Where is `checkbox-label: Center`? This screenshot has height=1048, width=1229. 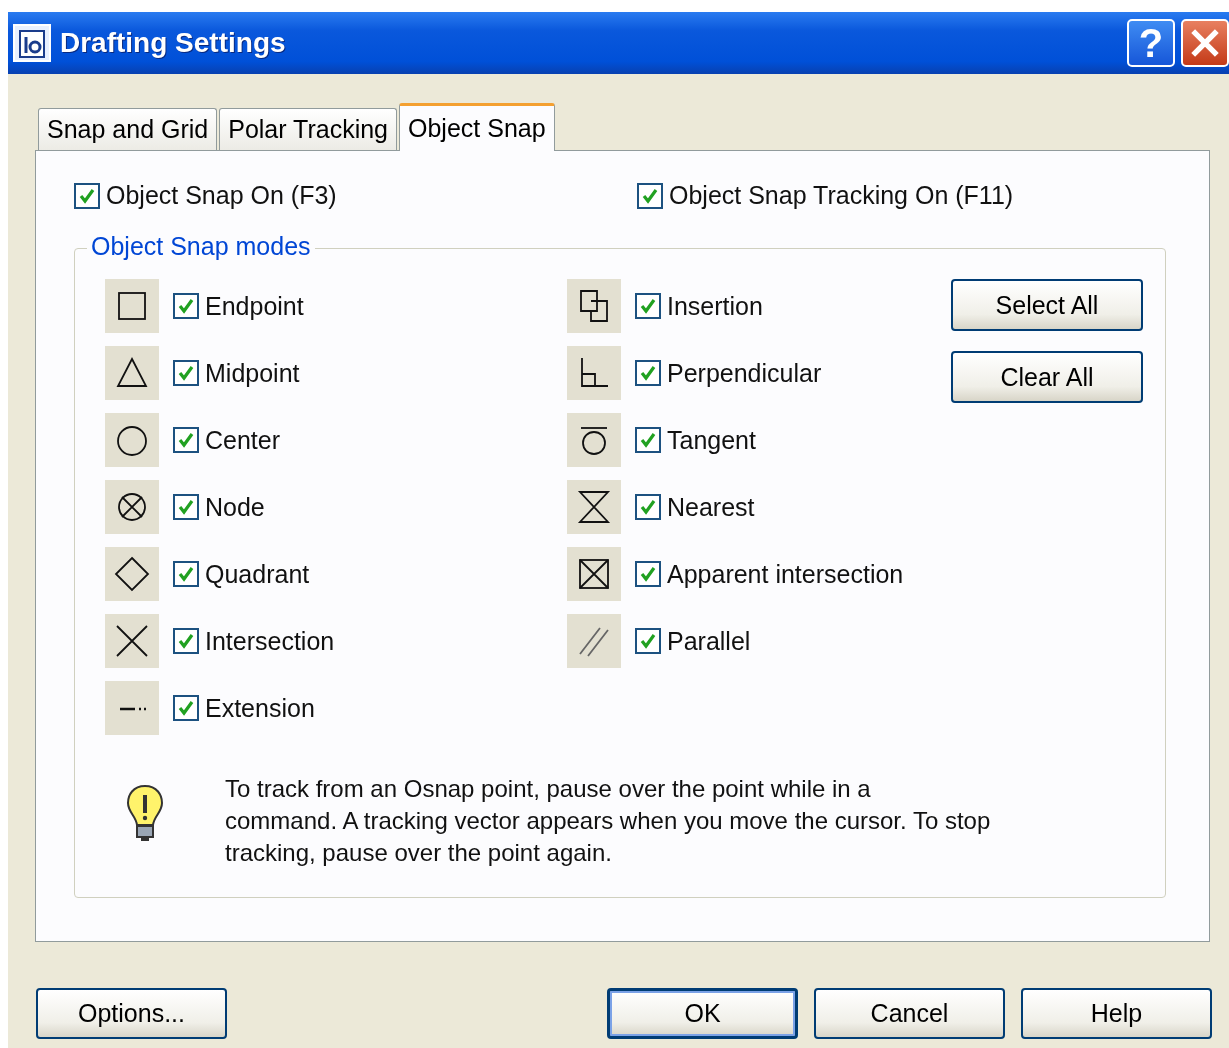
checkbox-label: Center is located at coordinates (243, 440).